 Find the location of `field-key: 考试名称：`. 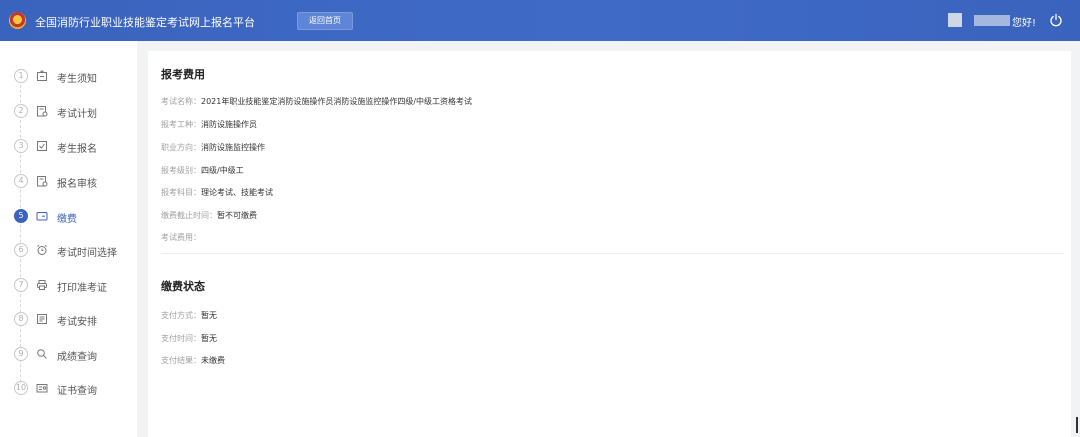

field-key: 考试名称： is located at coordinates (181, 101).